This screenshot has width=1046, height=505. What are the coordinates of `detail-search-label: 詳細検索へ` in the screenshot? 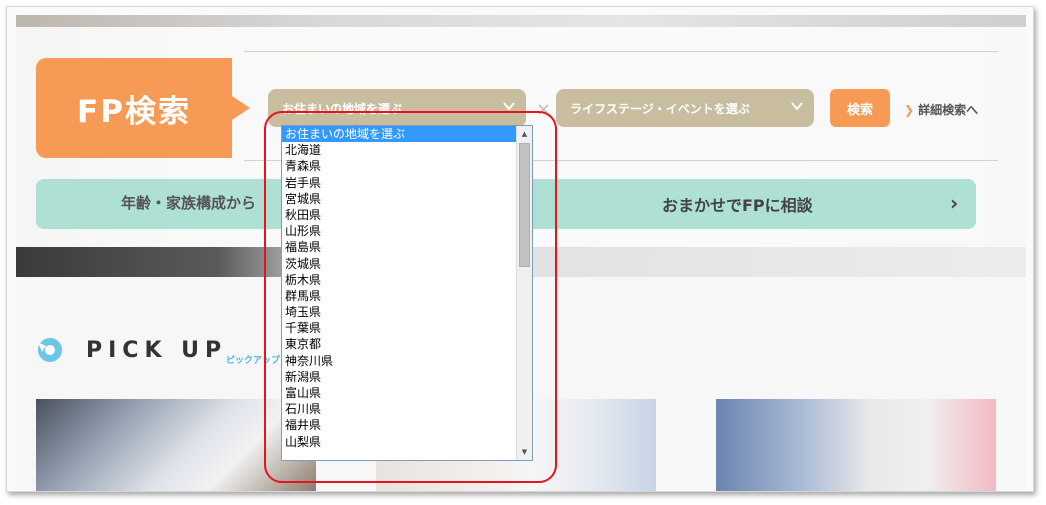 It's located at (948, 110).